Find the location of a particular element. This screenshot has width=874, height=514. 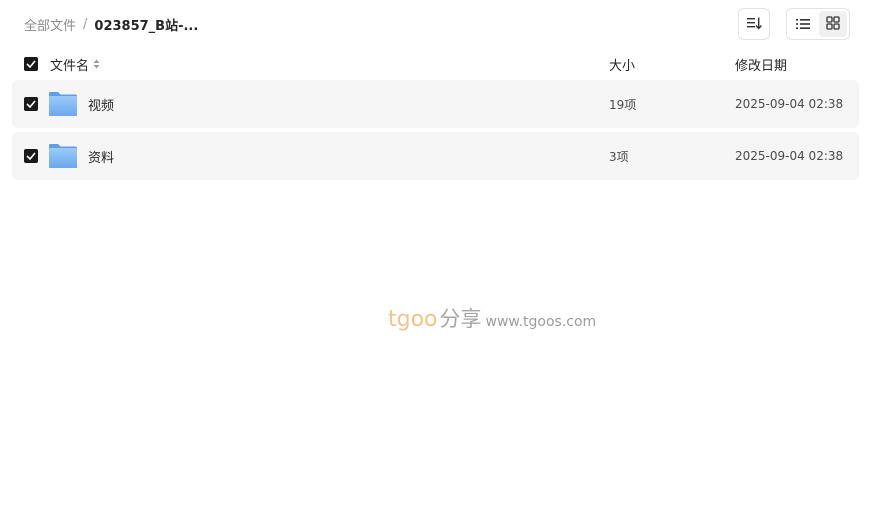

watermark: tgoo 分享 www.tgoos.com is located at coordinates (492, 318).